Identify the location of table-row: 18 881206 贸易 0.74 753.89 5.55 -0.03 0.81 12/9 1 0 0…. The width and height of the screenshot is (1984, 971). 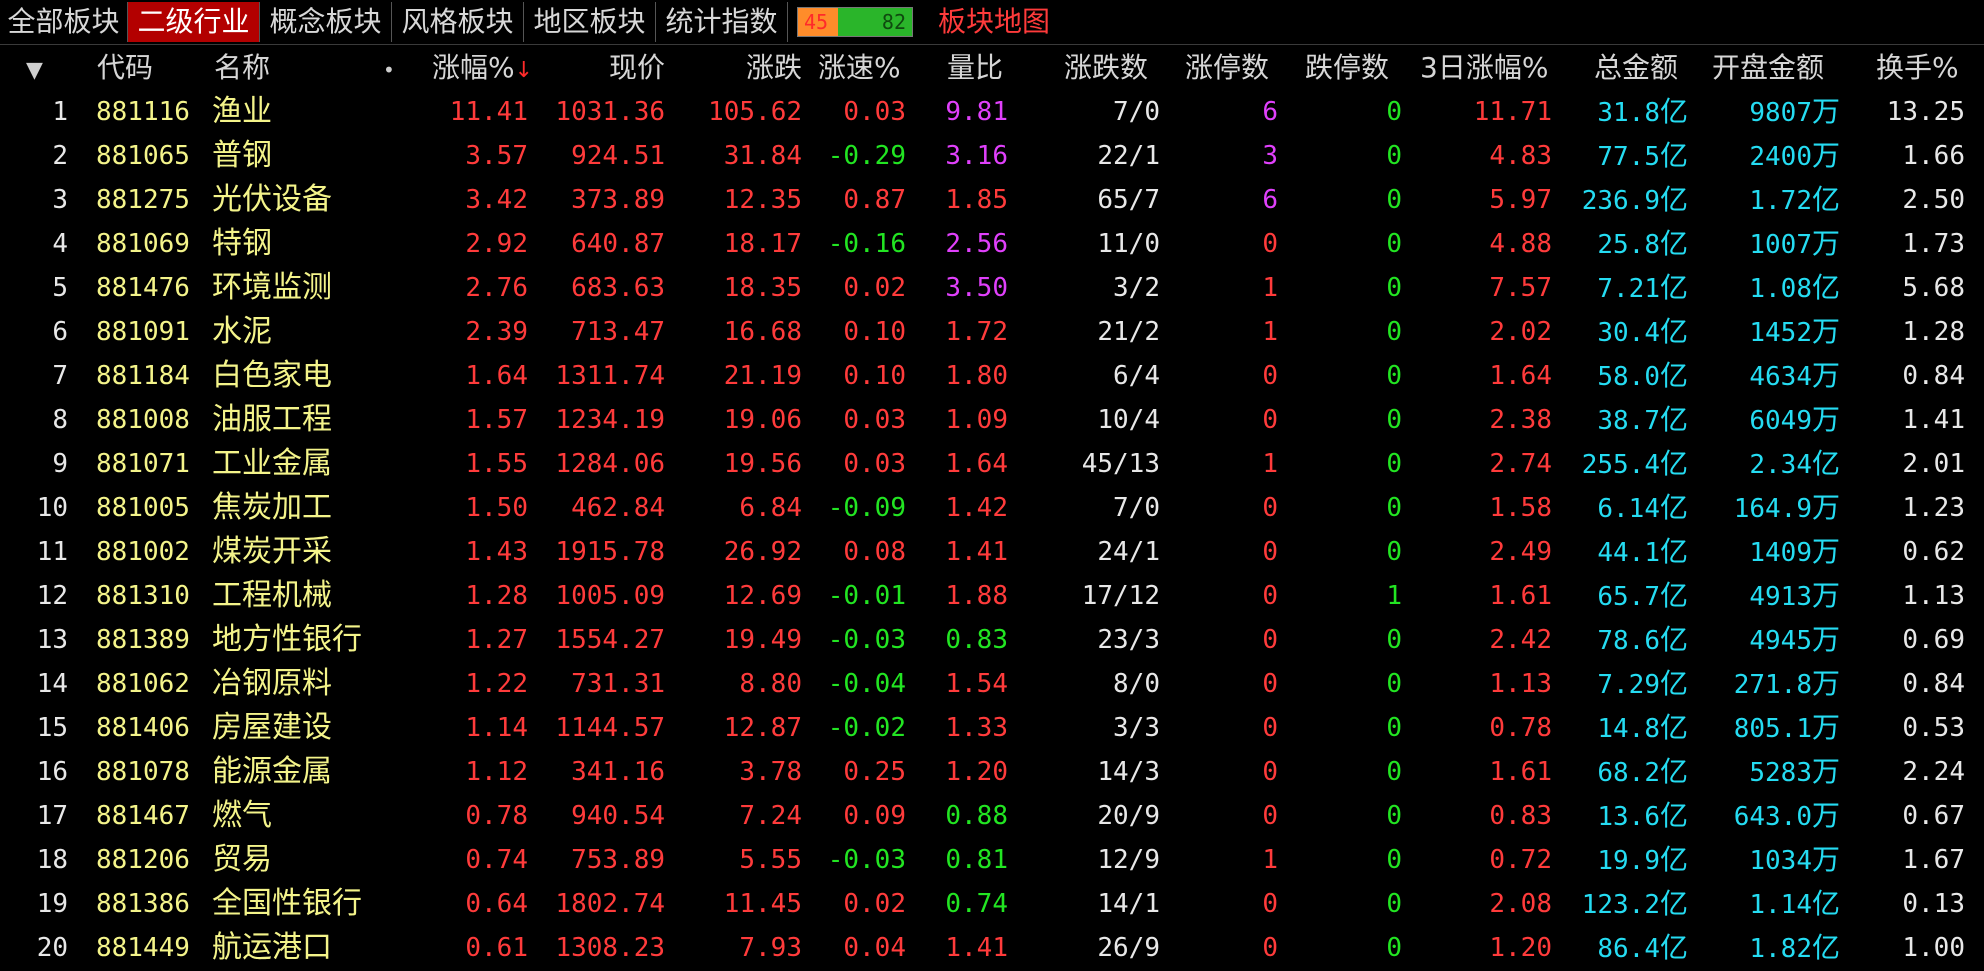
(992, 860).